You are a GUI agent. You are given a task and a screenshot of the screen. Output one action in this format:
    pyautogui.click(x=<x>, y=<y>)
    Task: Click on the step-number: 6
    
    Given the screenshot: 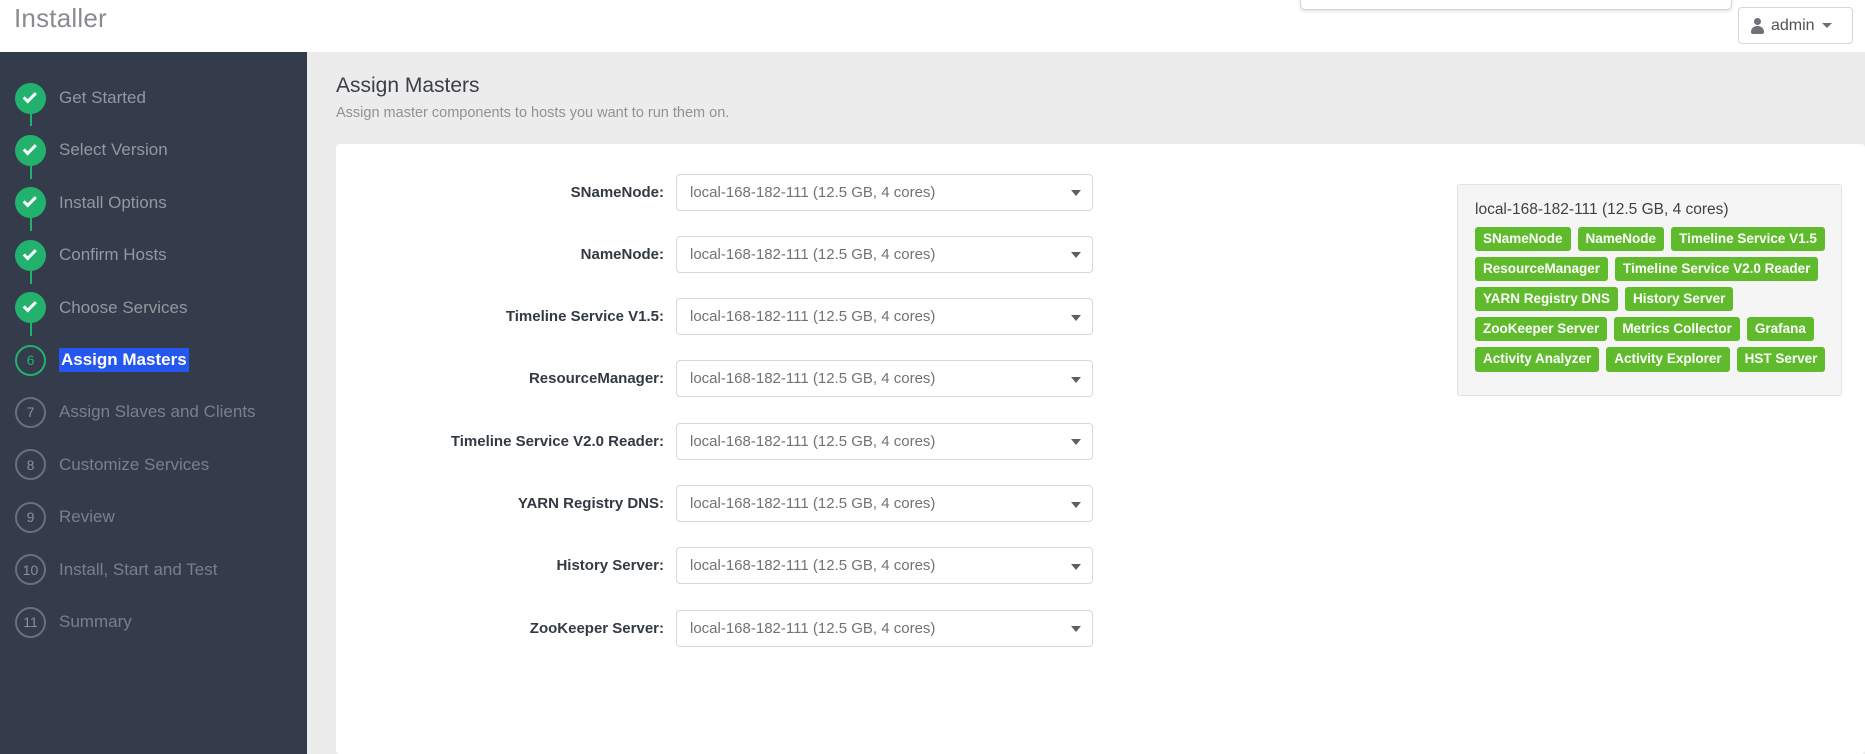 What is the action you would take?
    pyautogui.click(x=30, y=360)
    